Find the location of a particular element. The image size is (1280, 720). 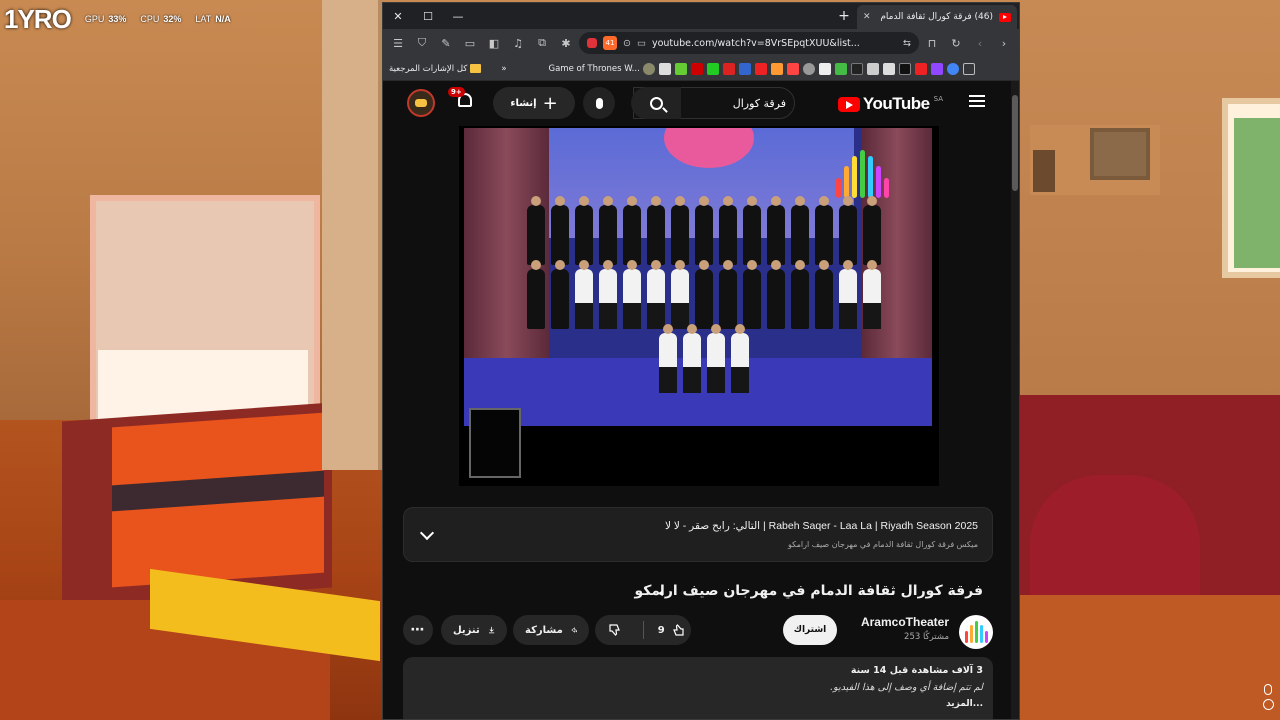

chevron-down-icon is located at coordinates (427, 533).